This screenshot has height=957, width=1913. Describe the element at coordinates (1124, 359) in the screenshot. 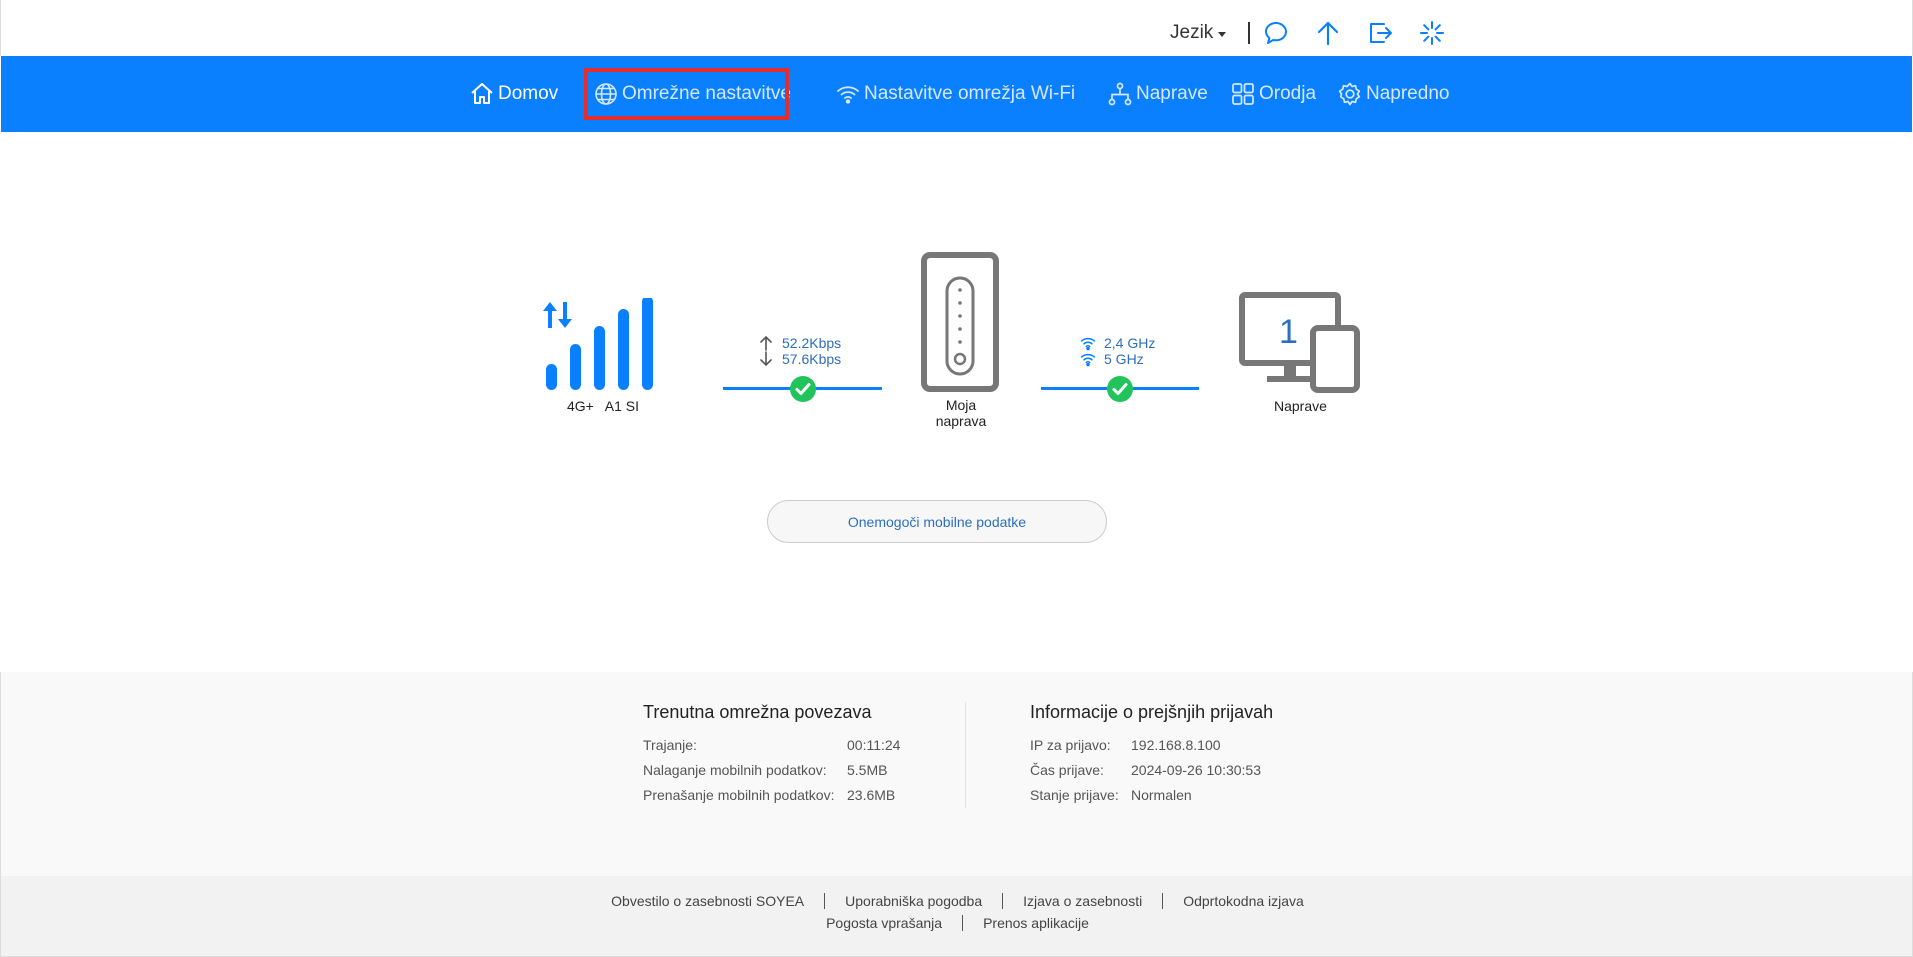

I see `wifi-band-5-value: 5 GHz` at that location.